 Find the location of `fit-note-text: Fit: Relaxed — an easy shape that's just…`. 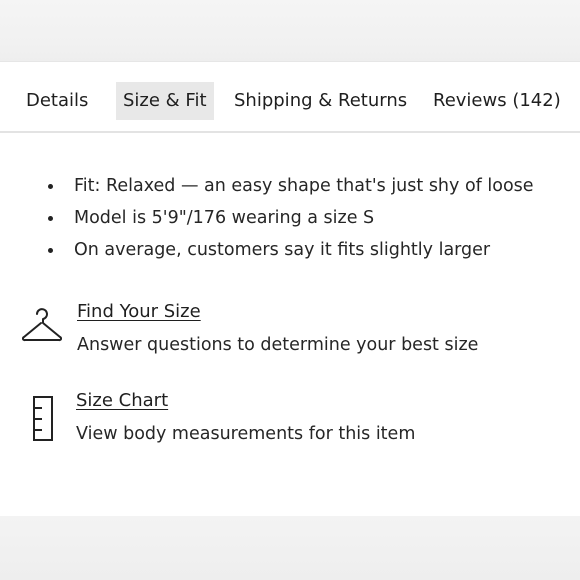

fit-note-text: Fit: Relaxed — an easy shape that's just… is located at coordinates (304, 186).